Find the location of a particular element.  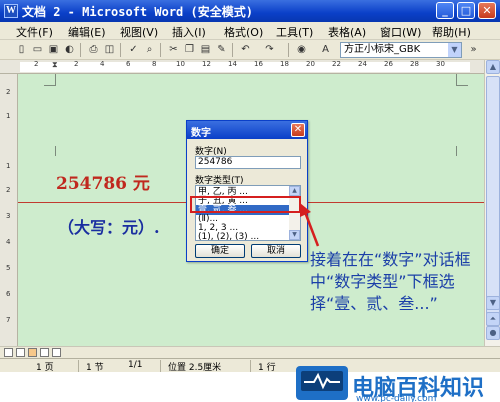

ruler-number: 14 is located at coordinates (232, 64).